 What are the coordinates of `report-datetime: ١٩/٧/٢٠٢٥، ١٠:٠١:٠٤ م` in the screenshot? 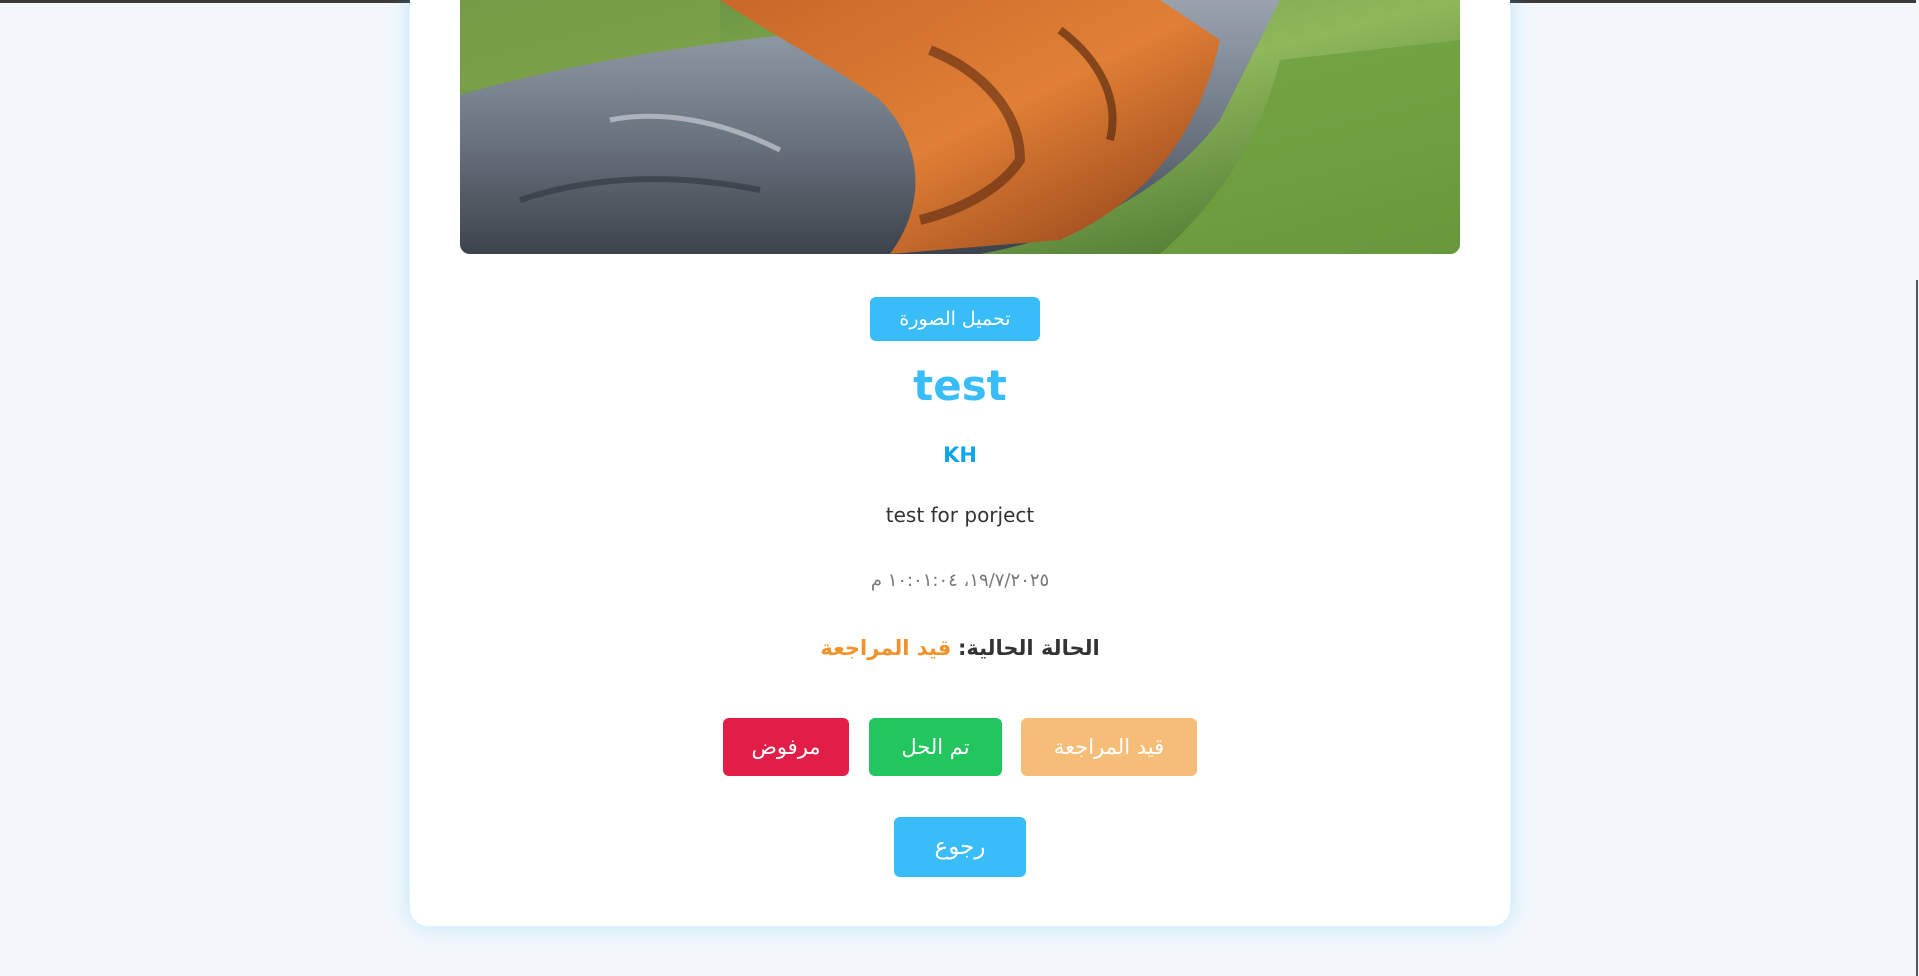 It's located at (960, 580).